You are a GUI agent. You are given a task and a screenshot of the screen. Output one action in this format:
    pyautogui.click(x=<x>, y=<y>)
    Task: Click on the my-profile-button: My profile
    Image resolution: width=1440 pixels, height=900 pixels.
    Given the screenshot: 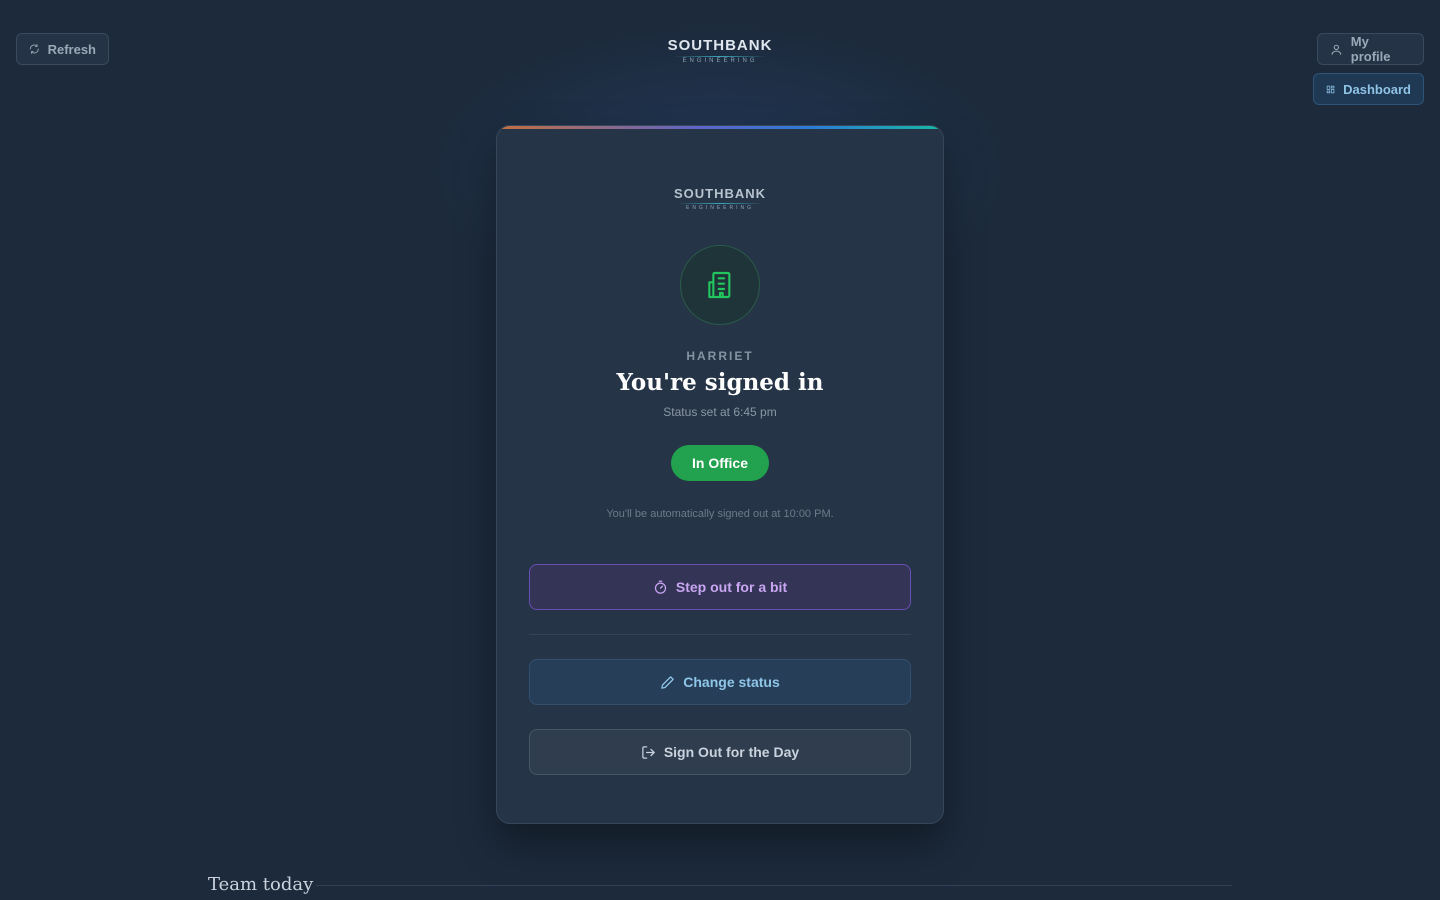 What is the action you would take?
    pyautogui.click(x=1370, y=49)
    